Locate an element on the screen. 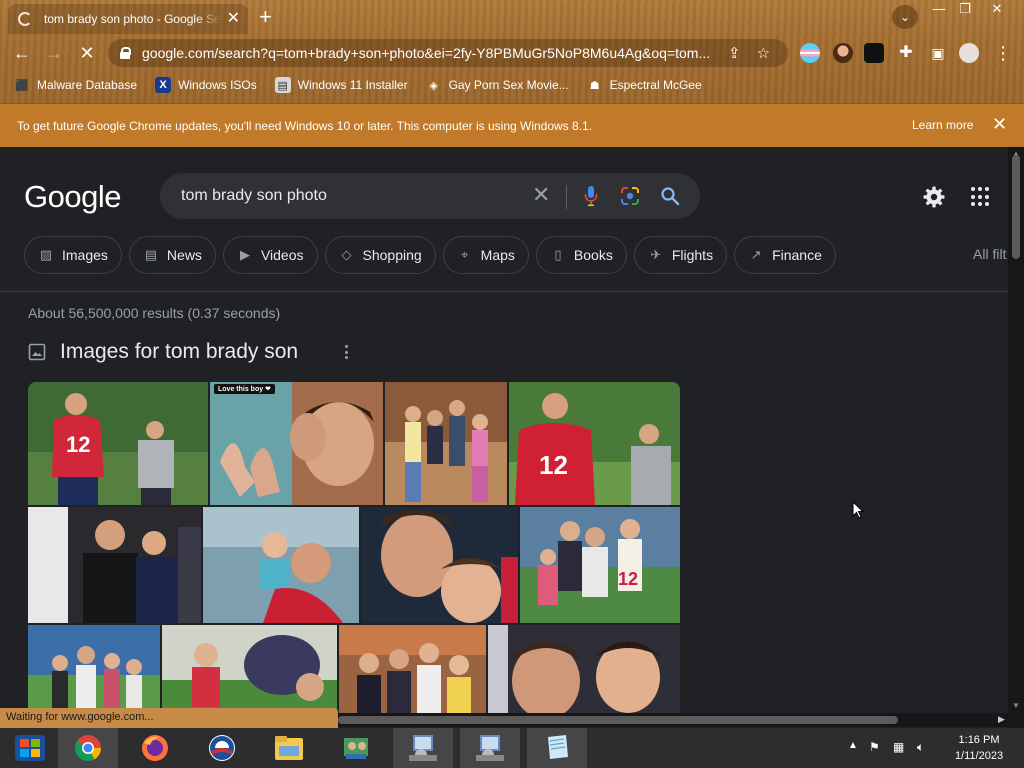  chip-maps: ⌖ Maps is located at coordinates (485, 255).